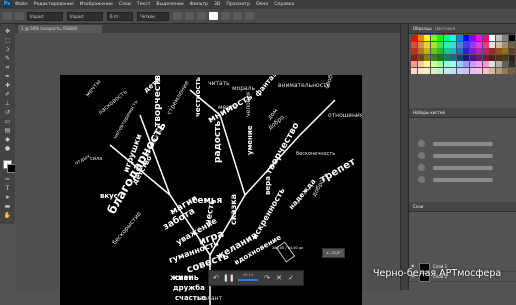 The height and width of the screenshot is (305, 516). I want to click on align-center-button, so click(189, 16).